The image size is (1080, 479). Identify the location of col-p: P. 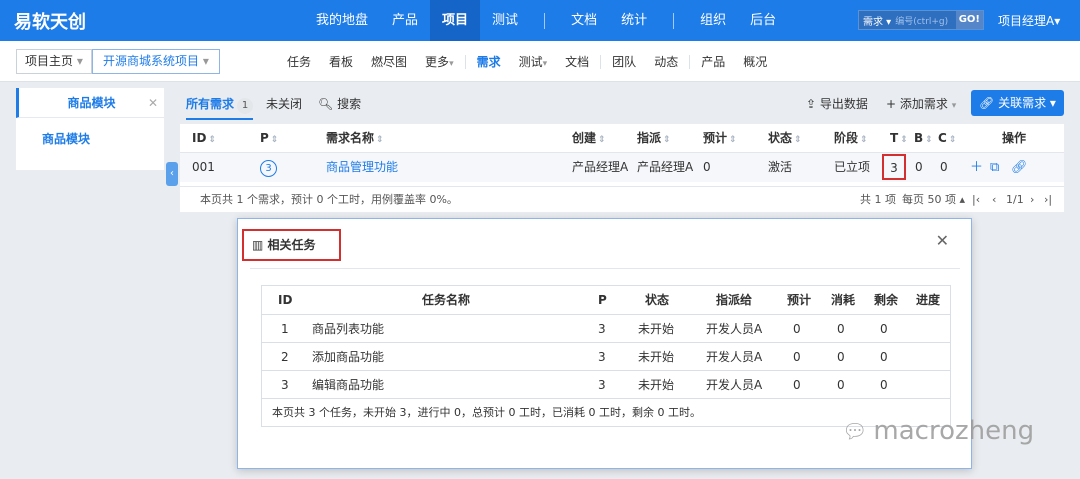
(602, 300).